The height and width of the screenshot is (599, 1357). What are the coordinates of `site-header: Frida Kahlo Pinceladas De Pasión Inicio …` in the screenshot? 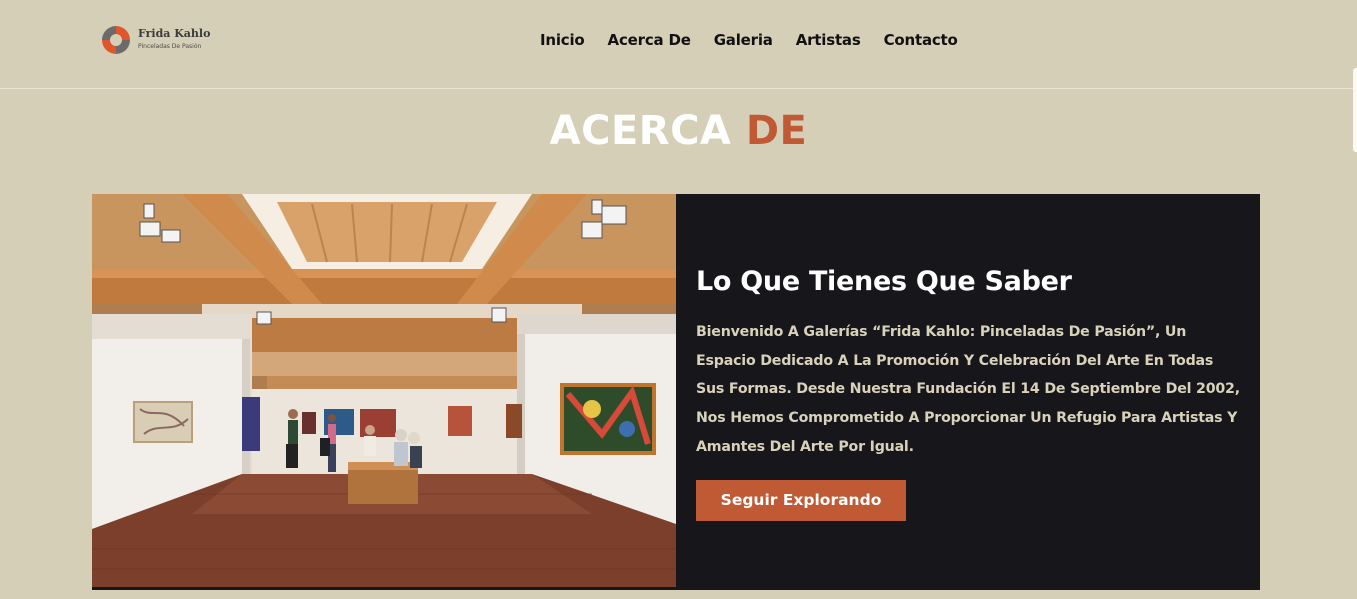 It's located at (678, 44).